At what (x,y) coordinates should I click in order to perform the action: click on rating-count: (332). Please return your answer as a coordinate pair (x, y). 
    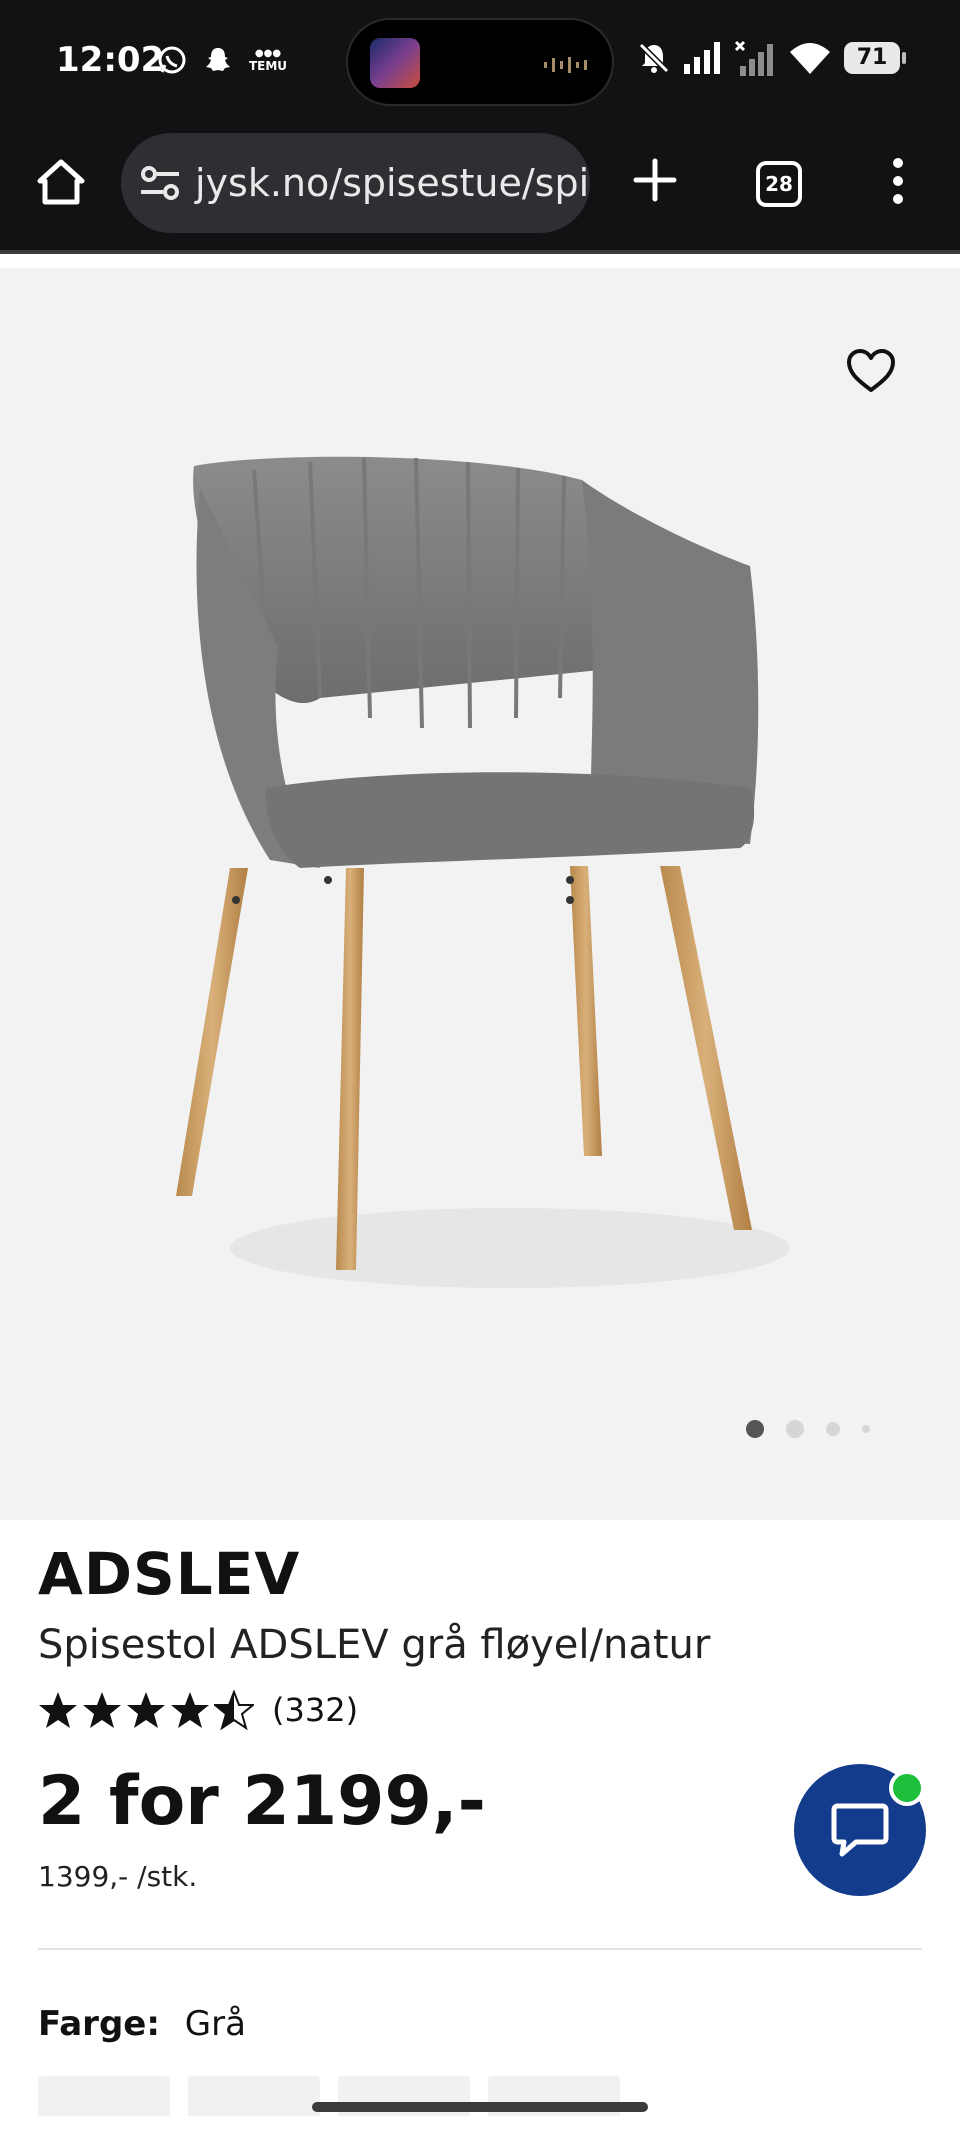
    Looking at the image, I should click on (315, 1710).